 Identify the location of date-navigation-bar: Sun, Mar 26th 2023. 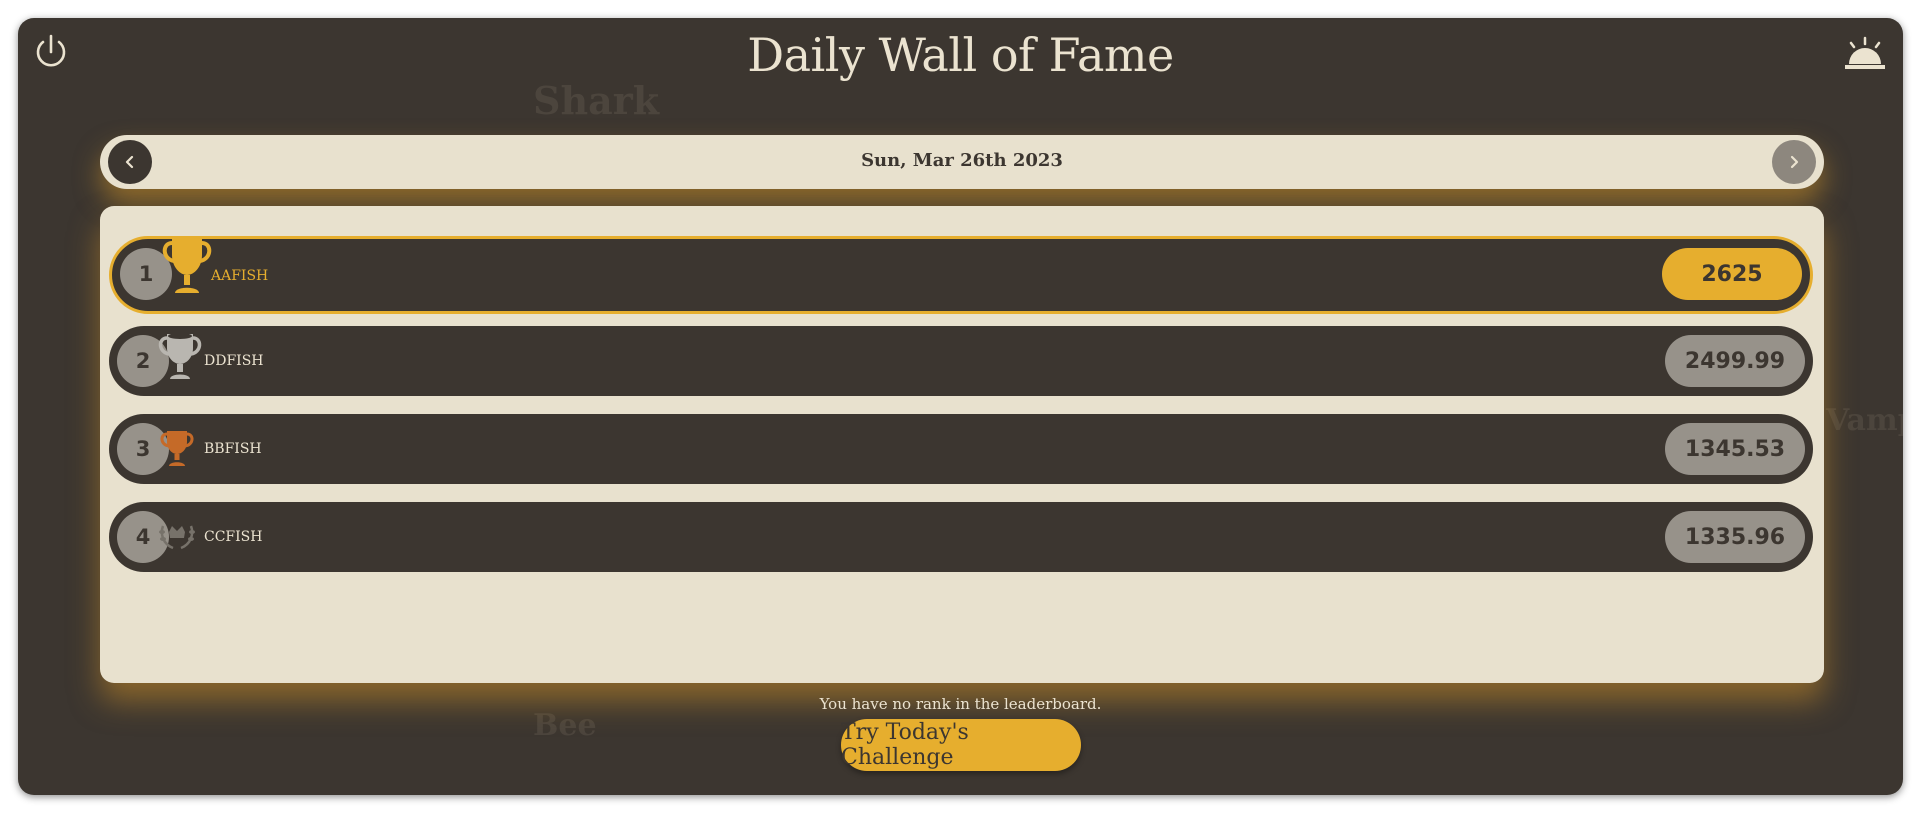
(962, 162).